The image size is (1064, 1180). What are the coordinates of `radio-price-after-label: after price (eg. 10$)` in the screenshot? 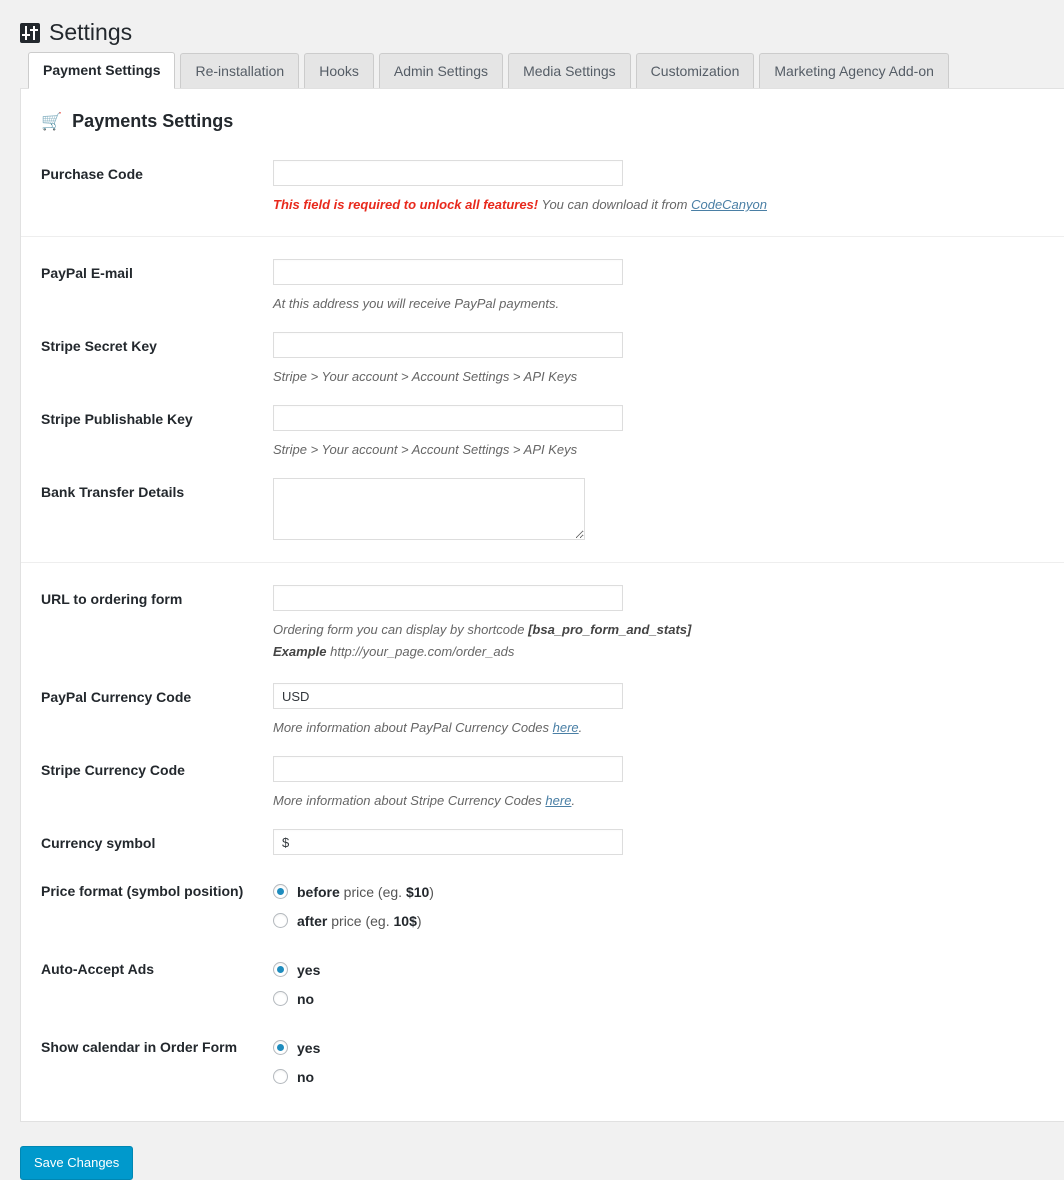 It's located at (359, 920).